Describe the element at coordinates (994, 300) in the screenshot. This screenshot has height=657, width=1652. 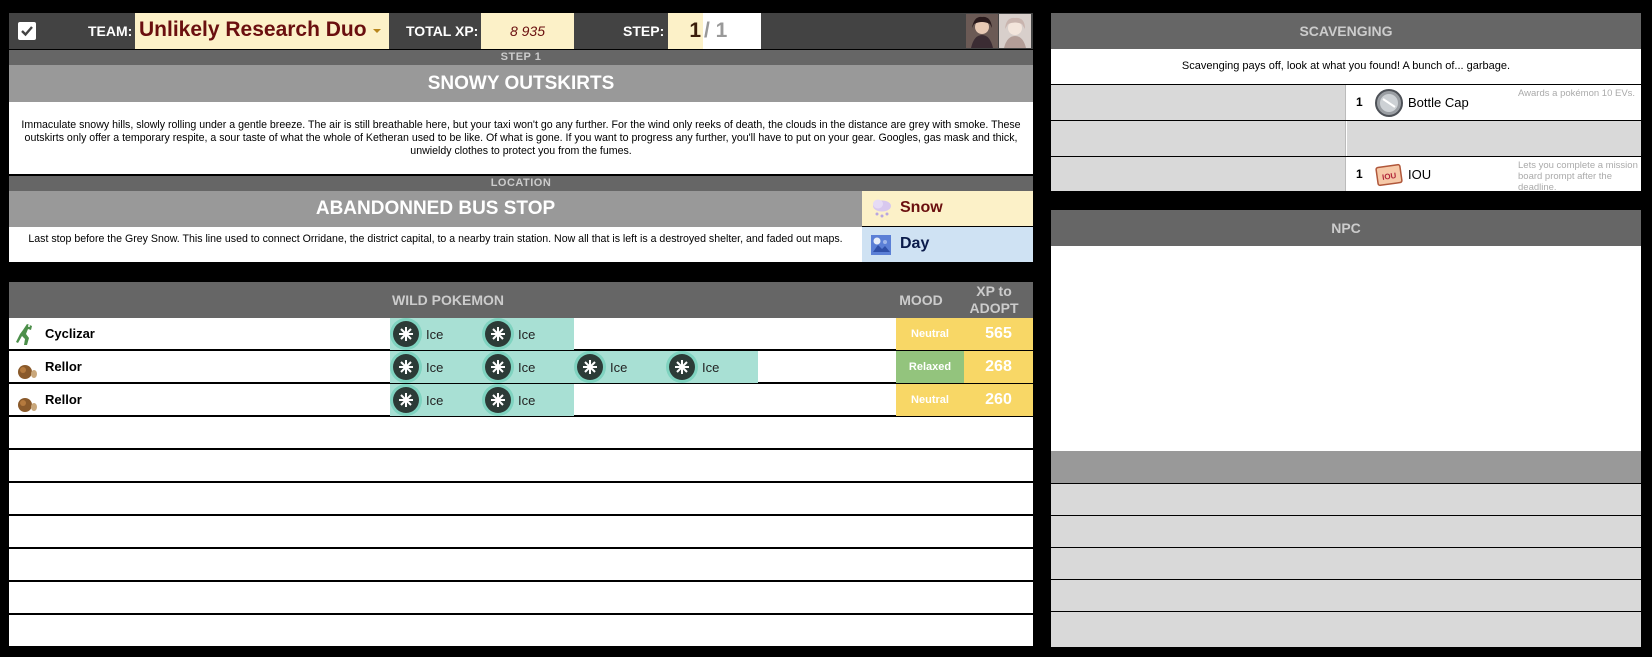
I see `xp-to-adopt-header: XP to ADOPT` at that location.